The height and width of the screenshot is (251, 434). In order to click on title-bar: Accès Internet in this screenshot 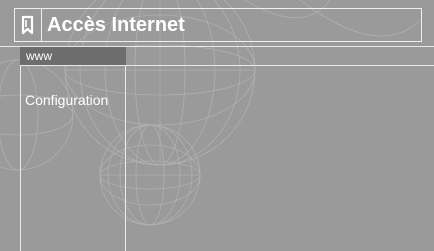, I will do `click(218, 25)`.